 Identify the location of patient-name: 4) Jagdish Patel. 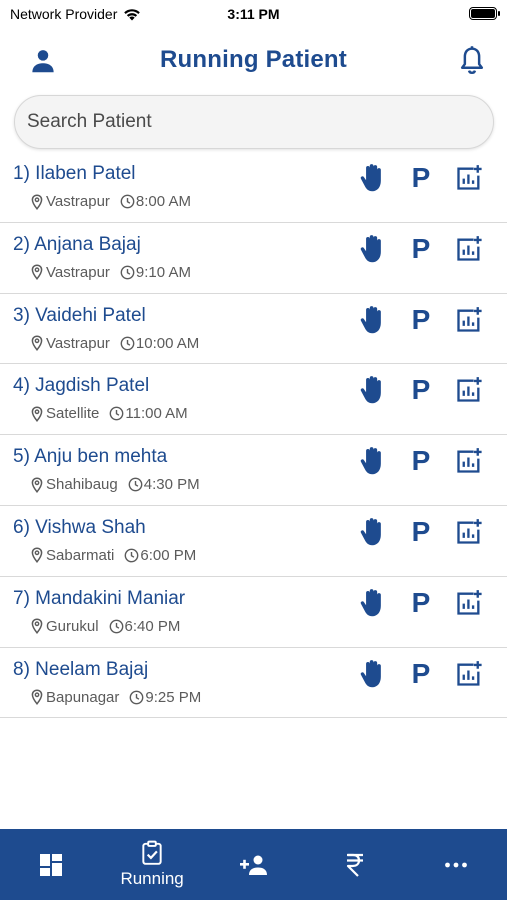
(81, 386).